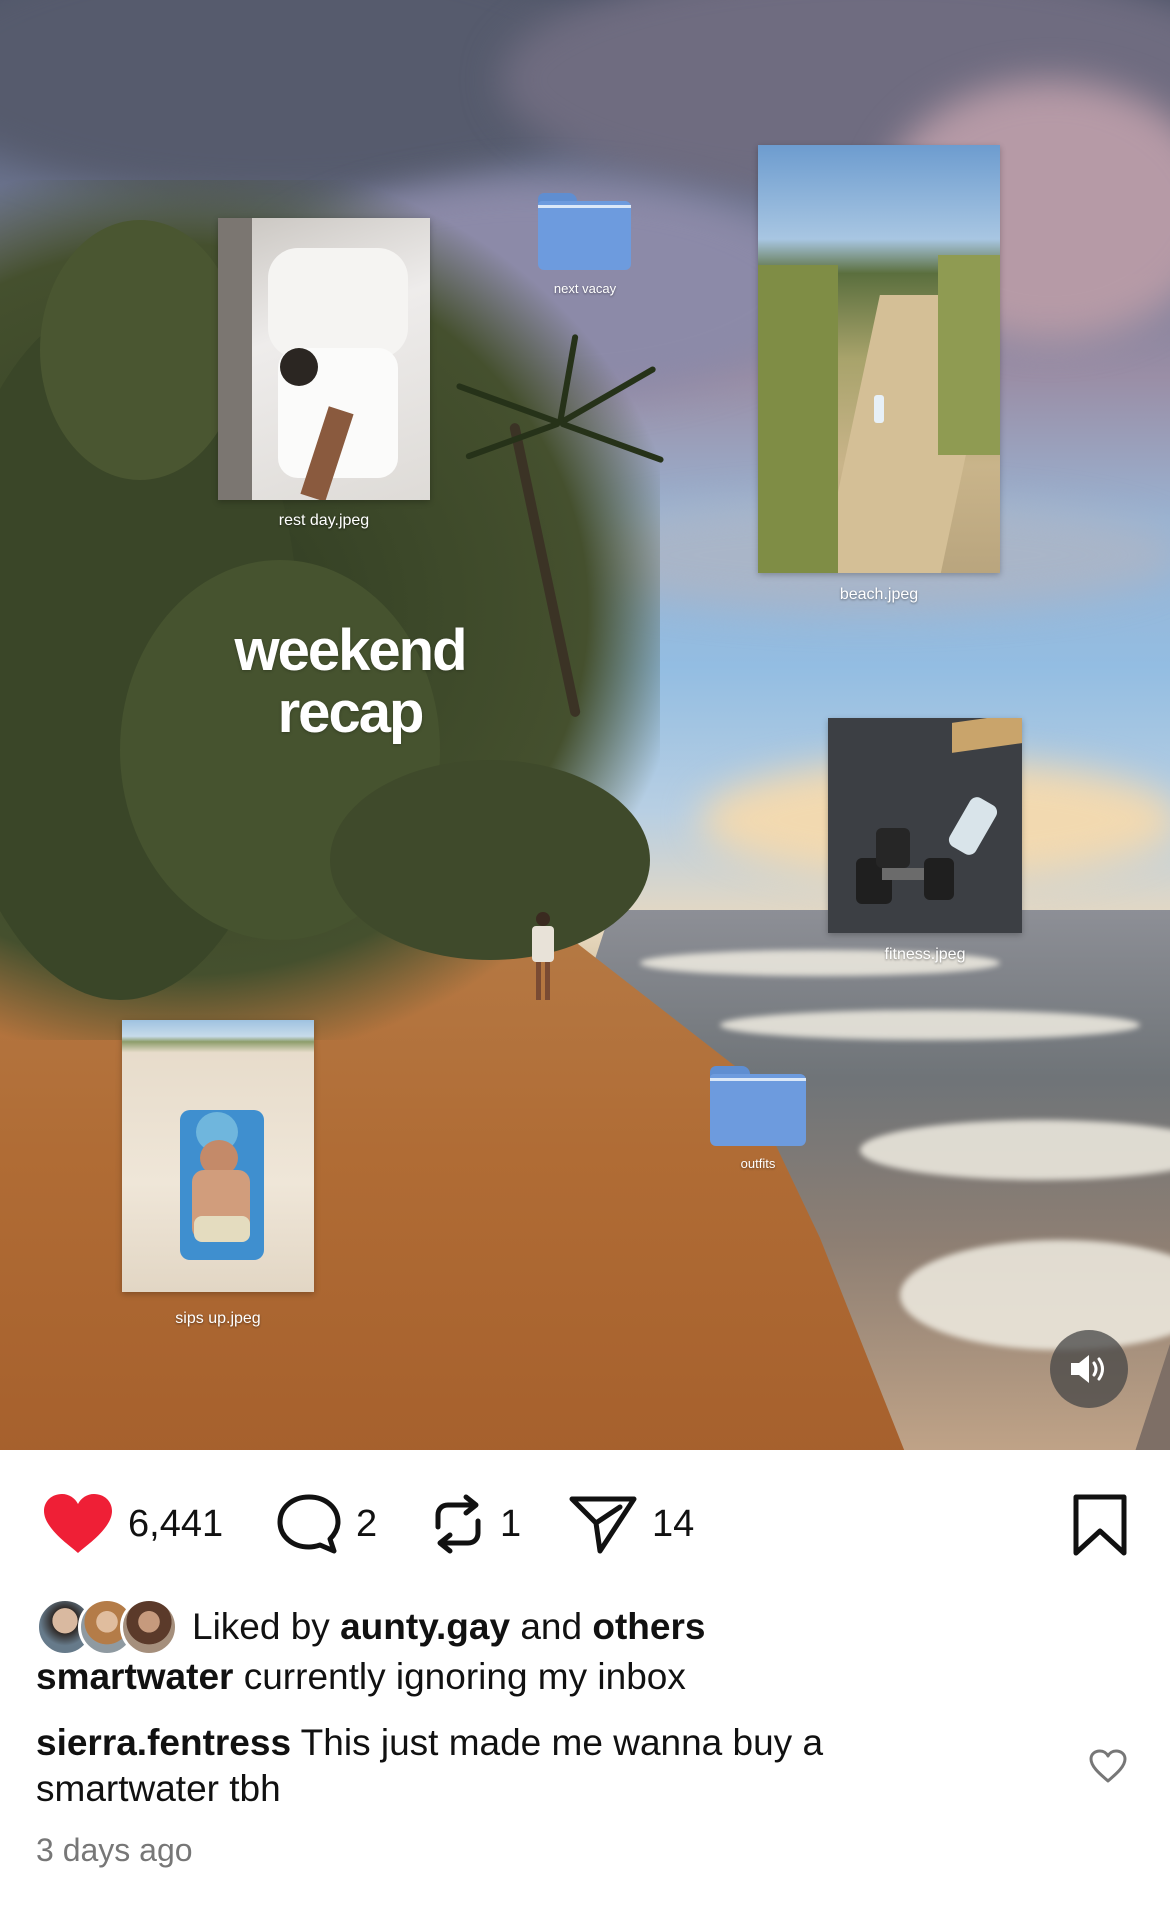  I want to click on heart-icon, so click(78, 1523).